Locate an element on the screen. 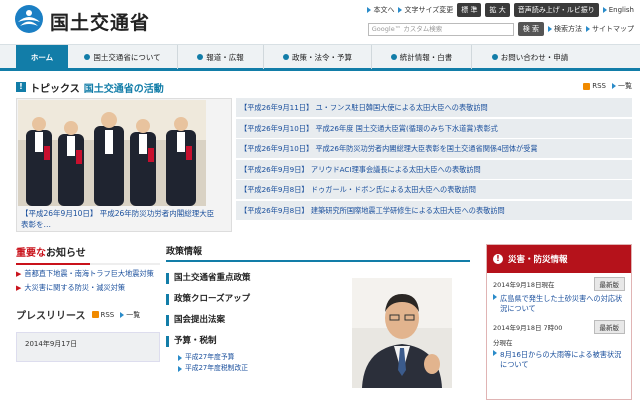  site-title: 国土交通省 is located at coordinates (100, 21).